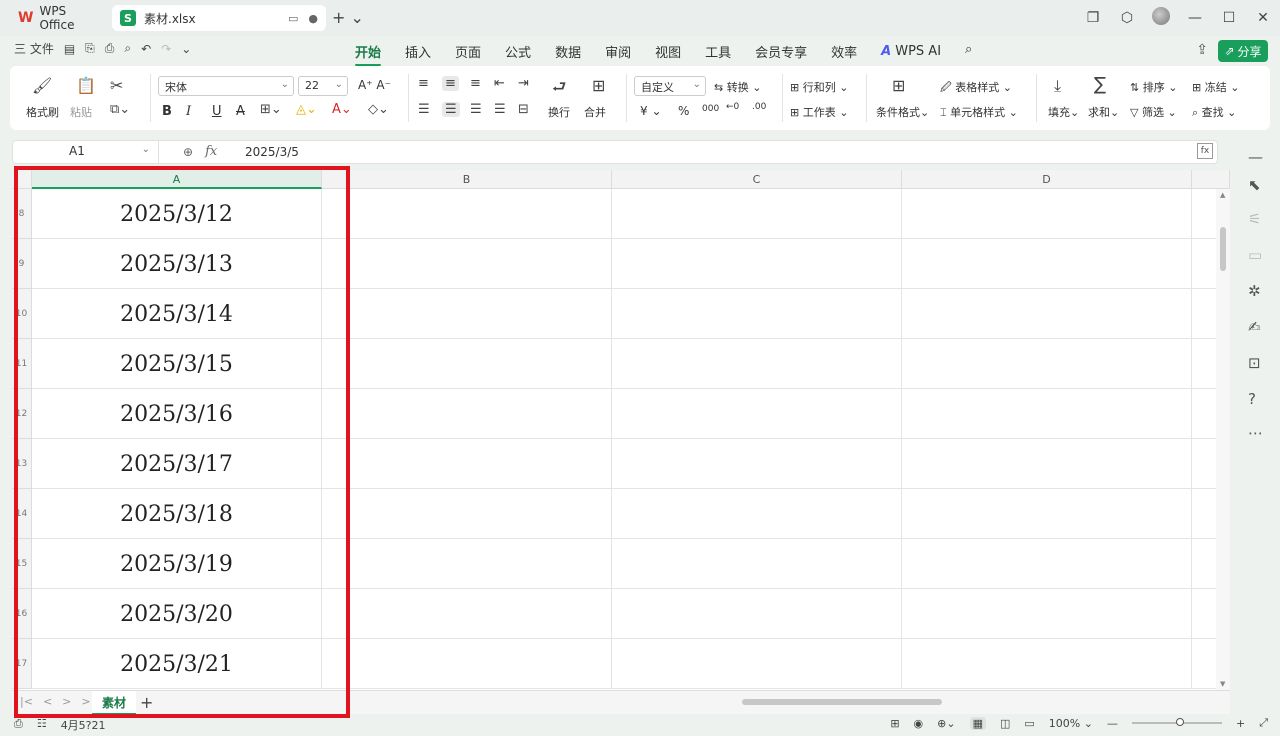 The image size is (1280, 736). I want to click on row-header: 16, so click(22, 614).